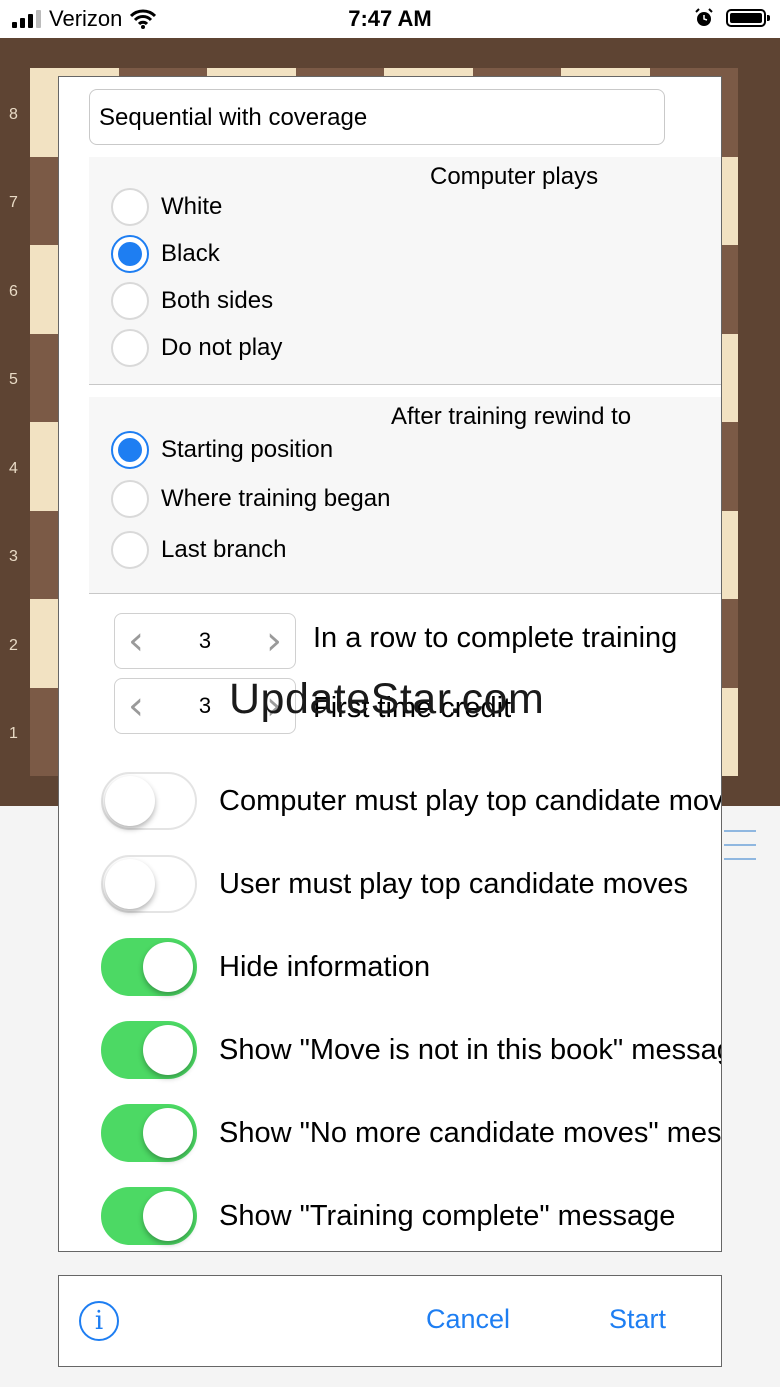  Describe the element at coordinates (13, 556) in the screenshot. I see `rank-label: 3` at that location.